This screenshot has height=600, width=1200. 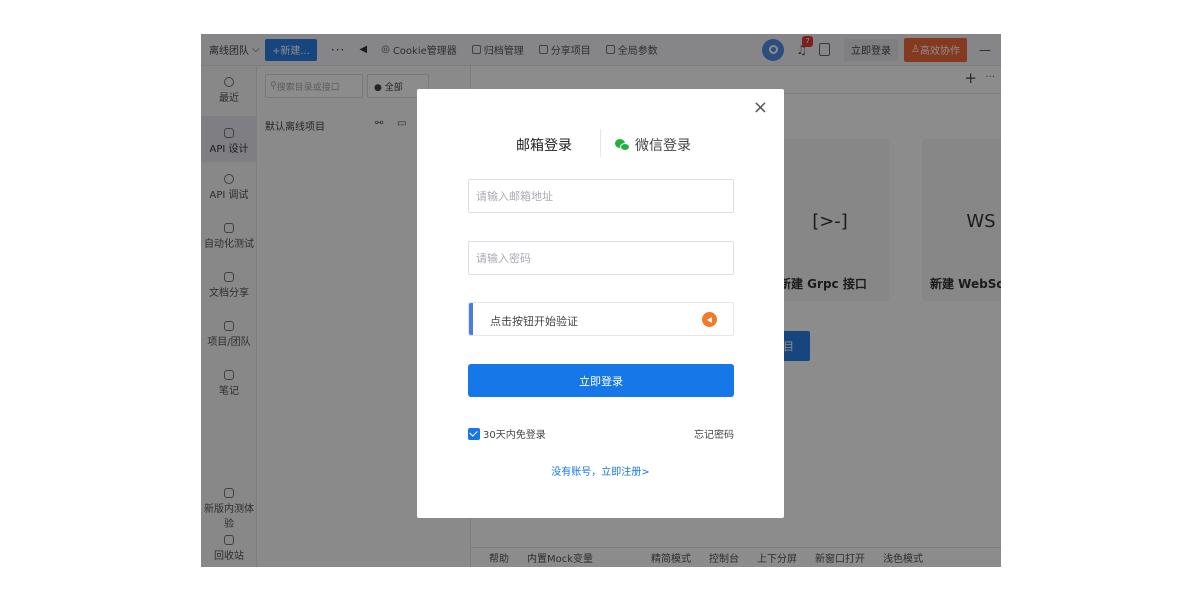 I want to click on remember-me-checkbox: 30天内免登录, so click(x=507, y=433).